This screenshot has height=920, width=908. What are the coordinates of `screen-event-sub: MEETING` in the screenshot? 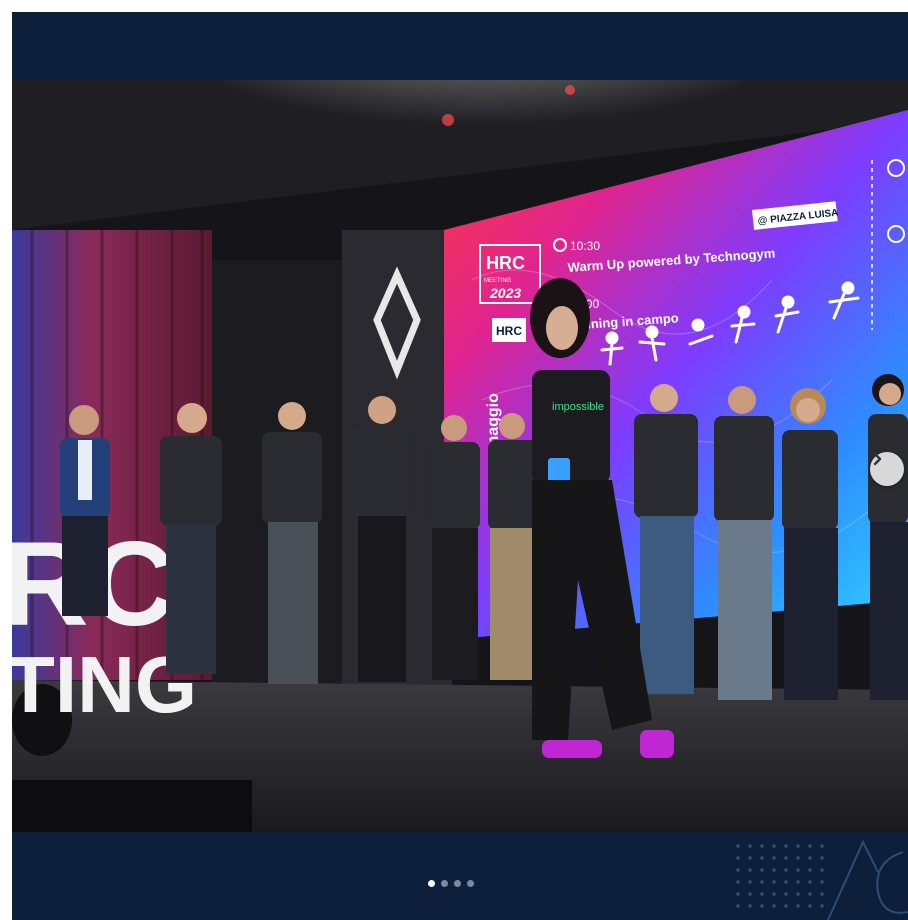 It's located at (498, 281).